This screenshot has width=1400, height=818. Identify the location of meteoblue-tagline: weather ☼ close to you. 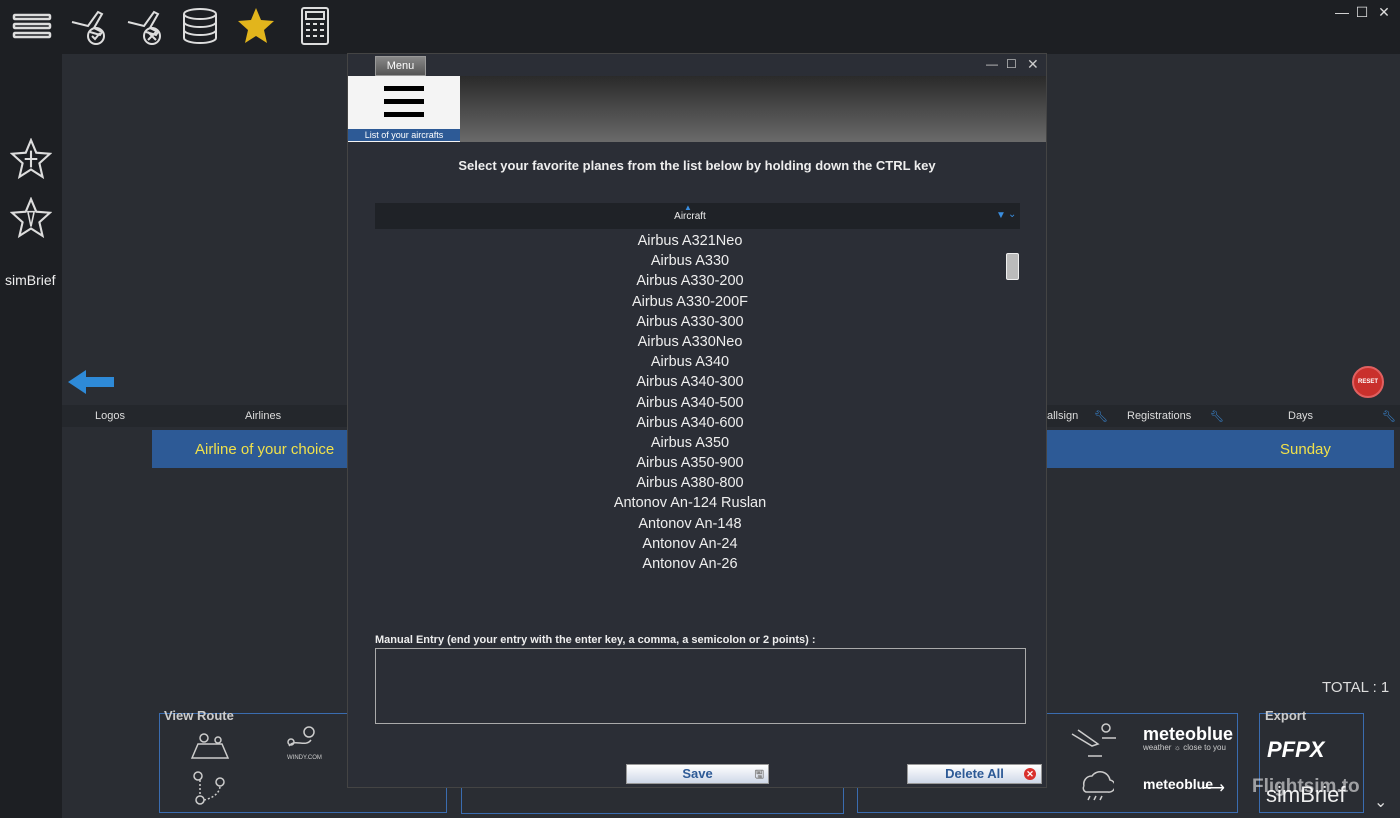
(1184, 747).